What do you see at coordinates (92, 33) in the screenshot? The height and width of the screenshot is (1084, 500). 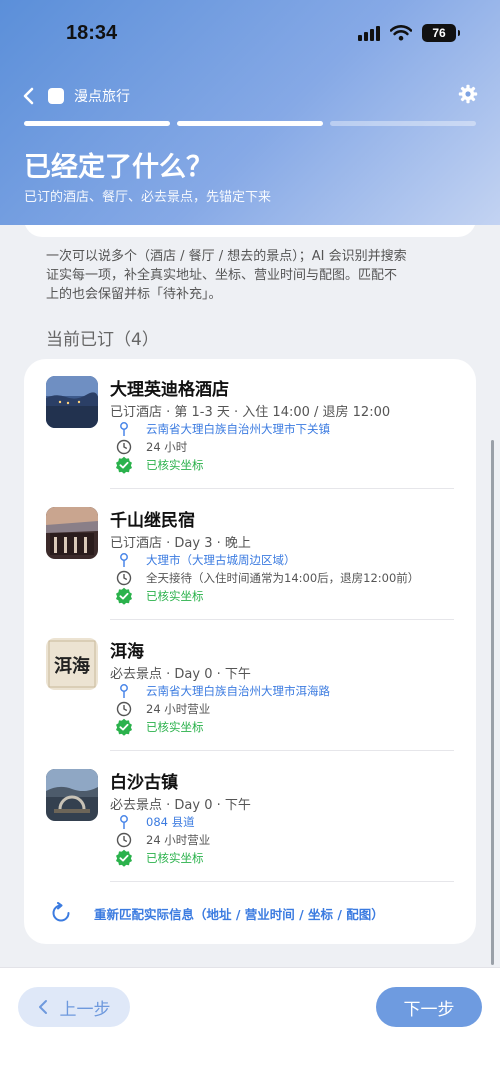 I see `status-time: 18:34` at bounding box center [92, 33].